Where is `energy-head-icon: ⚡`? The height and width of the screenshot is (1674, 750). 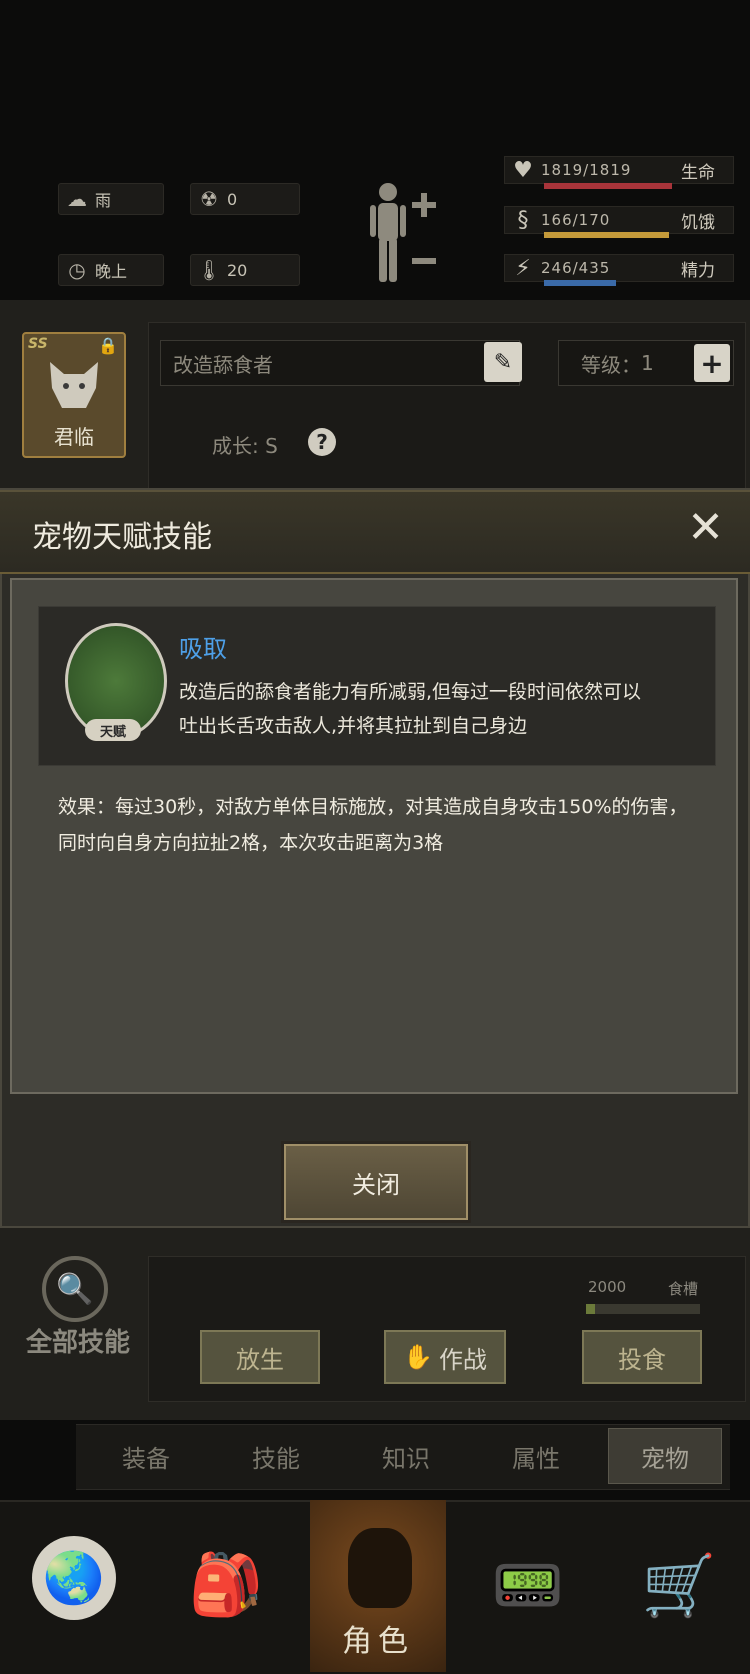
energy-head-icon: ⚡ is located at coordinates (523, 268).